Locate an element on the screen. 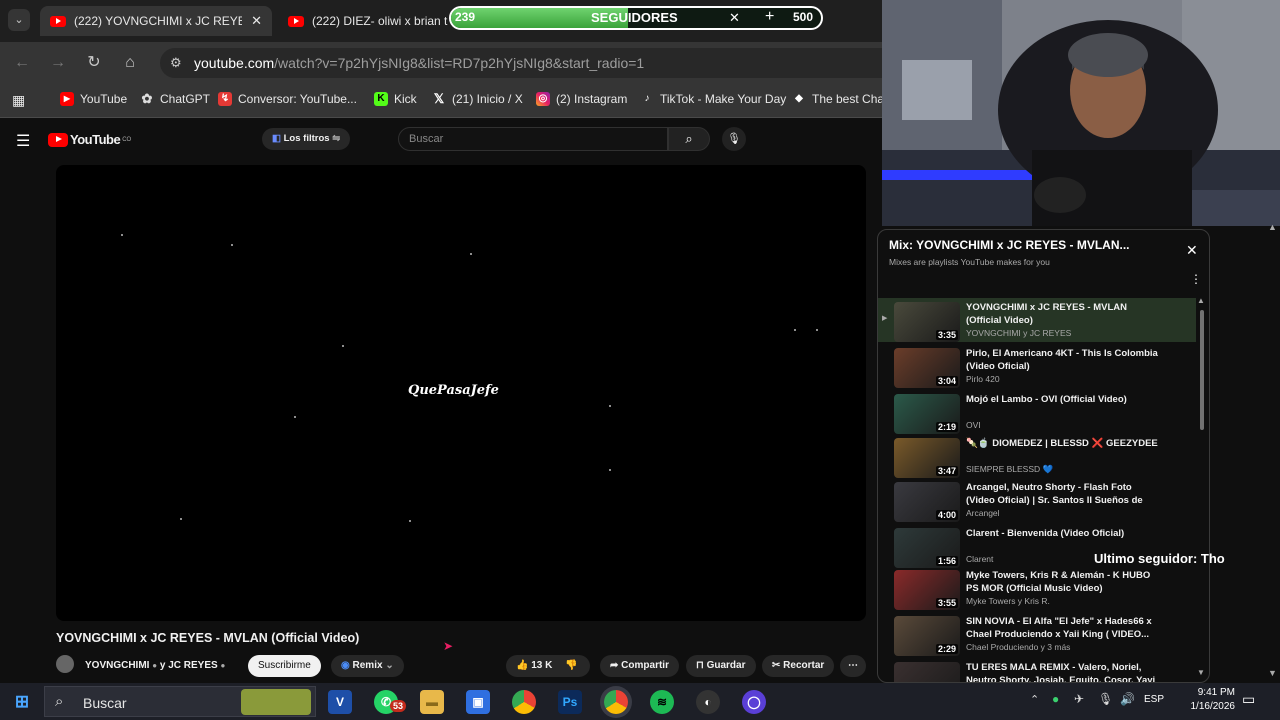 This screenshot has height=720, width=1280. sliders-icon: ⇋ is located at coordinates (336, 138).